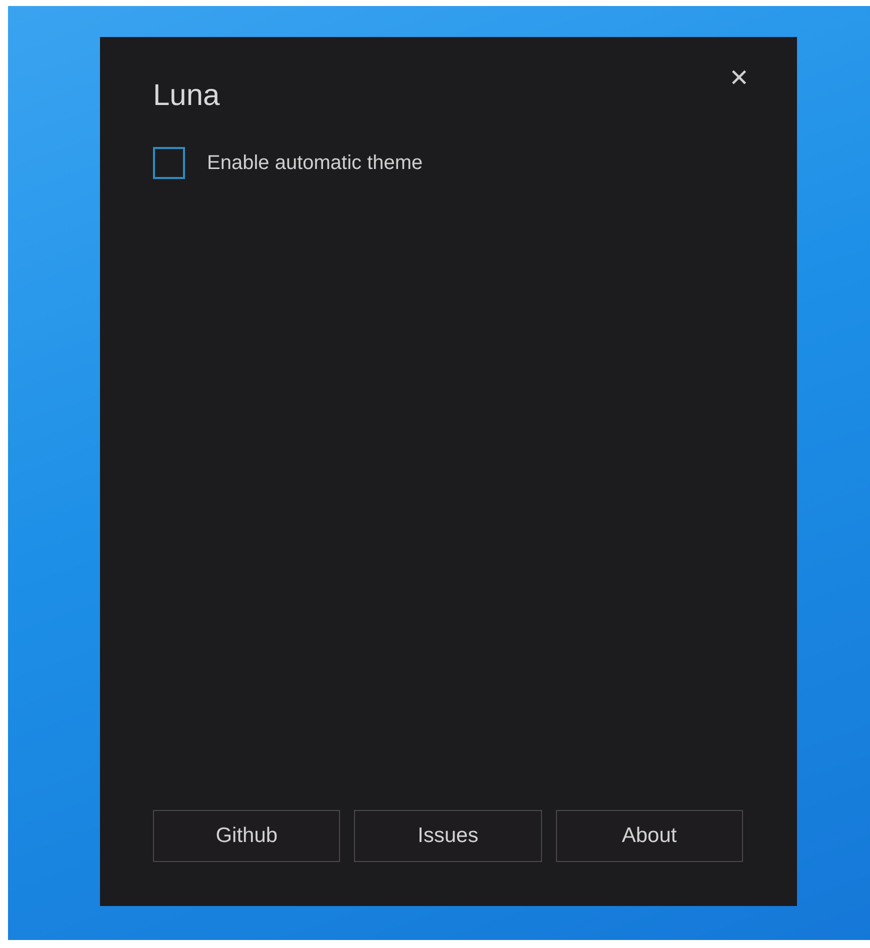 This screenshot has height=948, width=870. I want to click on close-button: ✕, so click(739, 79).